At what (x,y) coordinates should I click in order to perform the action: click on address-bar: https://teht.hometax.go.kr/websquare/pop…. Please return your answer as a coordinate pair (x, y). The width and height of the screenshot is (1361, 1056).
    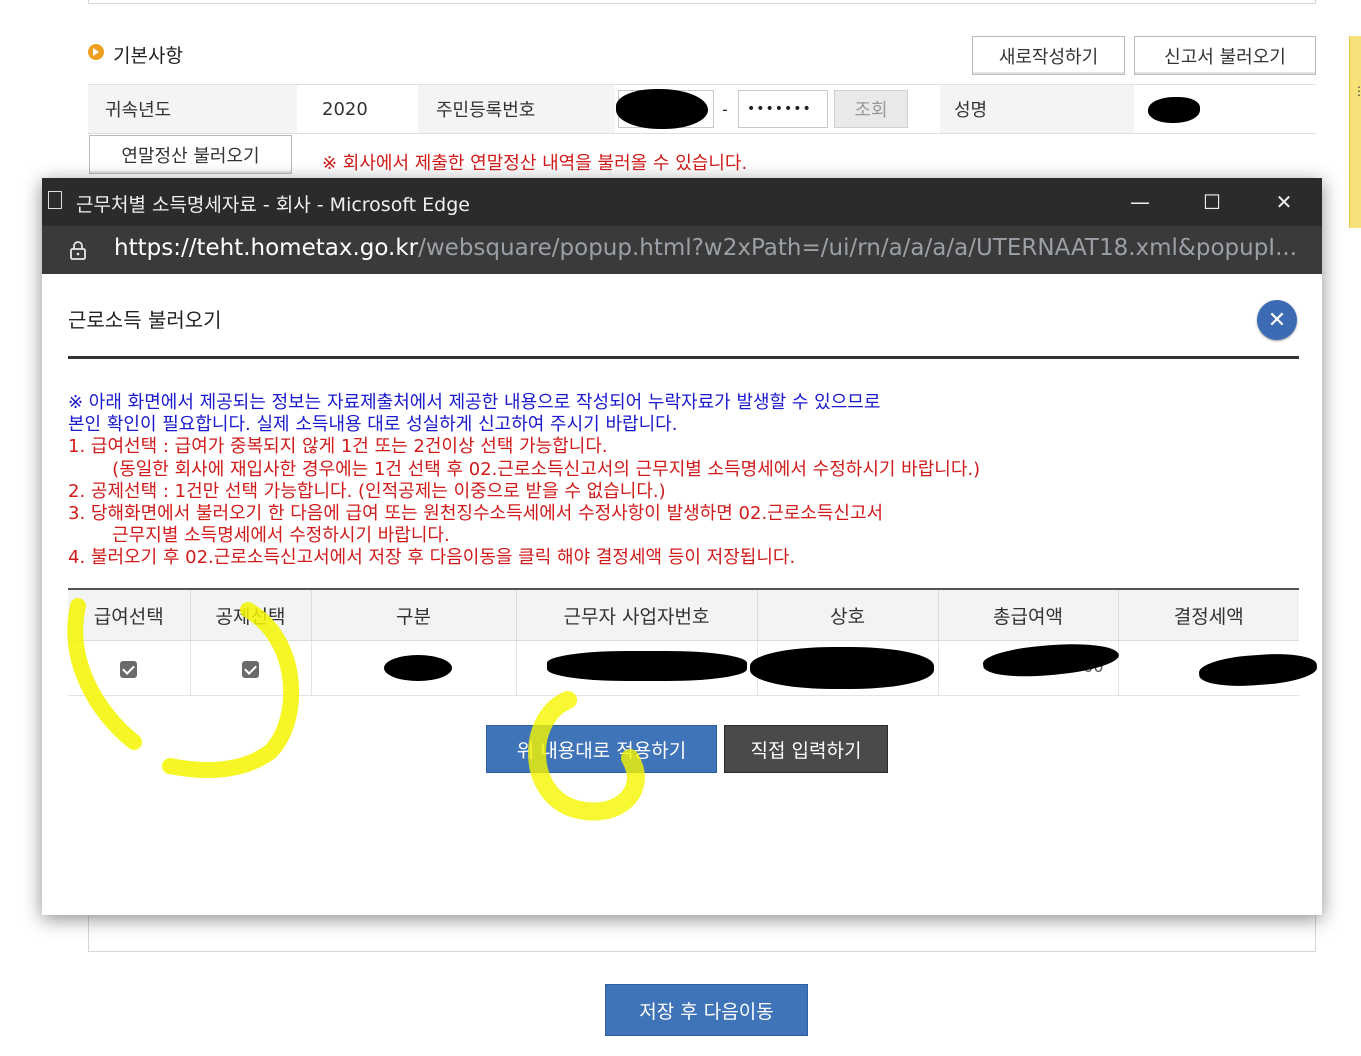
    Looking at the image, I should click on (682, 250).